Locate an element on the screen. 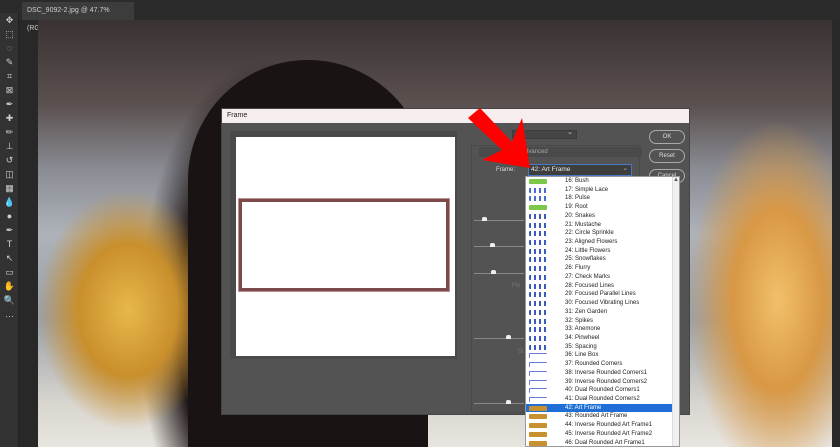 This screenshot has width=840, height=447. path-select-icon: ↖ is located at coordinates (9, 258).